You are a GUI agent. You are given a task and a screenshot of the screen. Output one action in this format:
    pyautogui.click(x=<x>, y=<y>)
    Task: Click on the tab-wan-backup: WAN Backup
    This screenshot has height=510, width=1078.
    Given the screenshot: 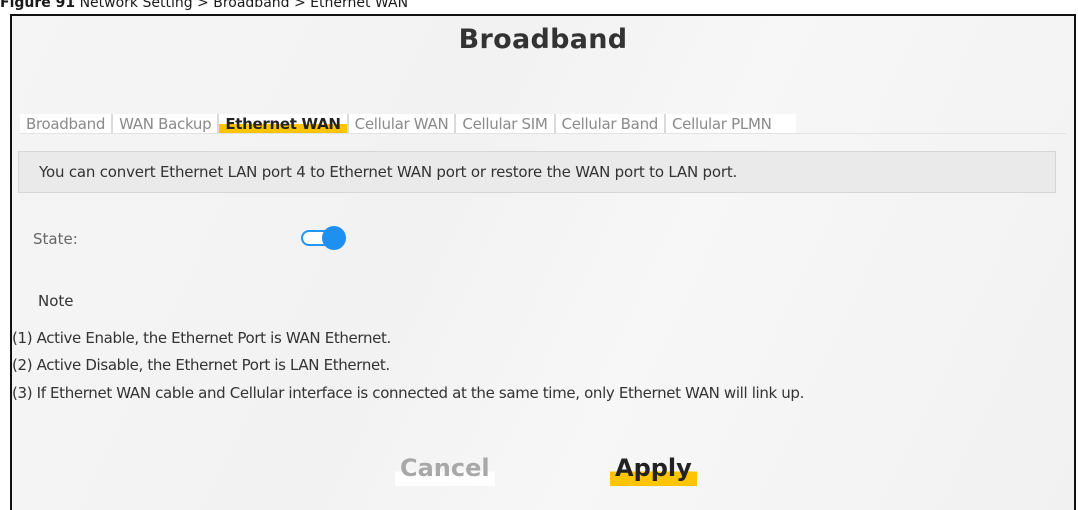 What is the action you would take?
    pyautogui.click(x=166, y=124)
    